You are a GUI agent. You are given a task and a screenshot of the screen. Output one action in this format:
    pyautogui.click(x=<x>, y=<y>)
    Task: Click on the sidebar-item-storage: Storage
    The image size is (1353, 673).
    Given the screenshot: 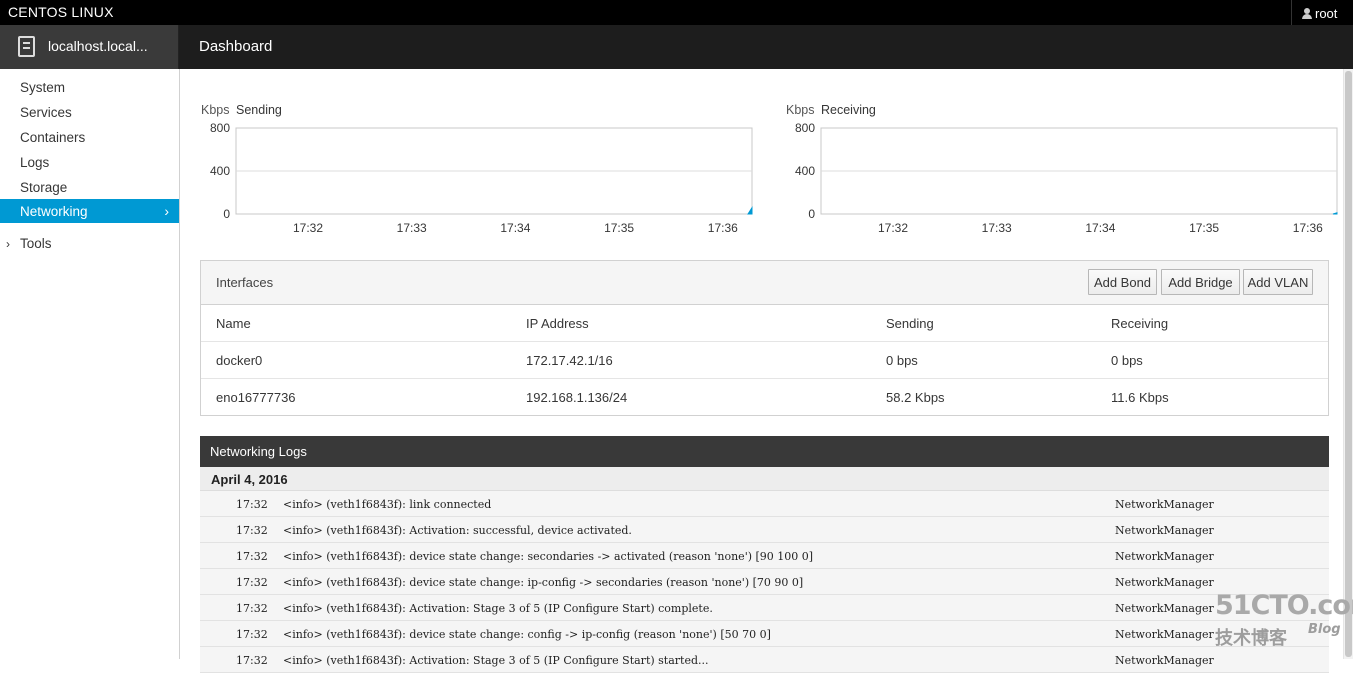 What is the action you would take?
    pyautogui.click(x=89, y=187)
    